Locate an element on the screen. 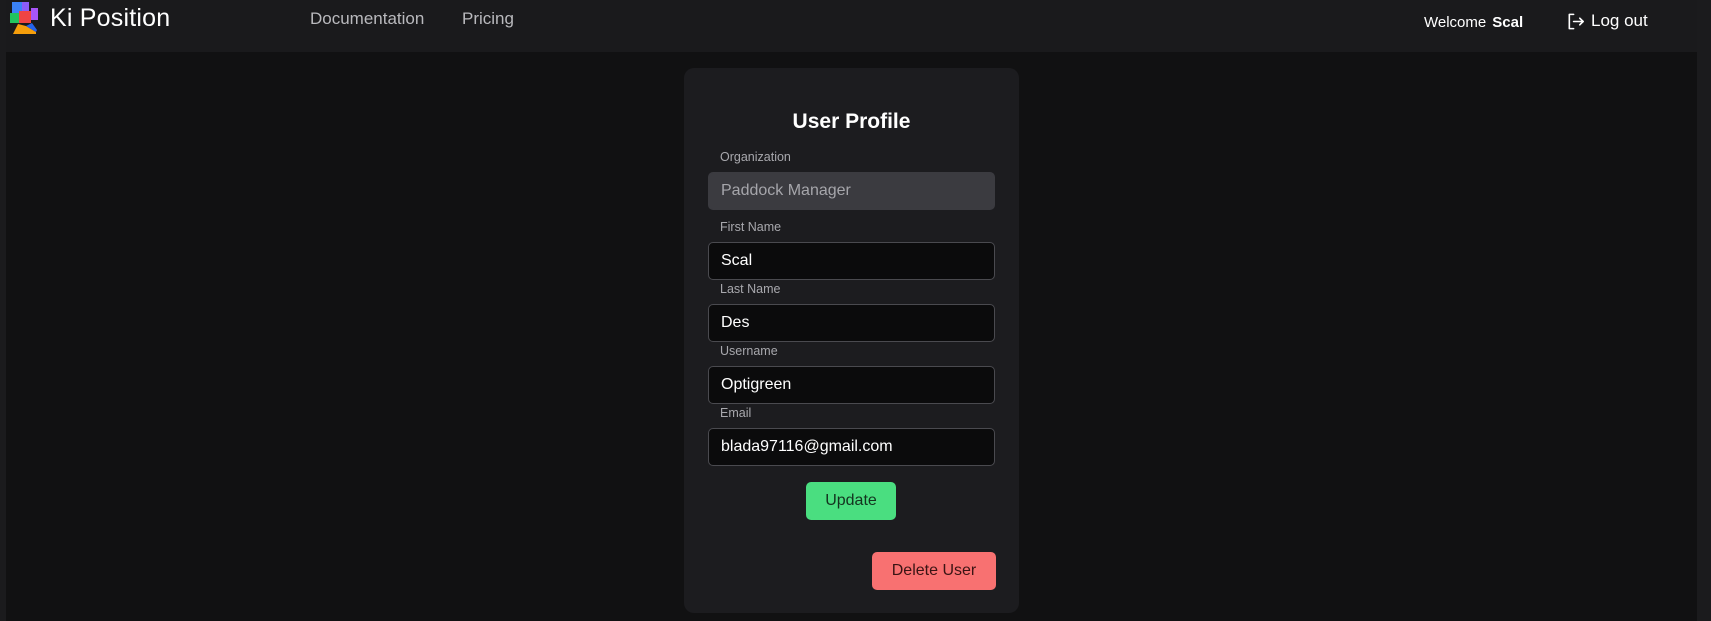  app-title: Ki Position is located at coordinates (110, 17).